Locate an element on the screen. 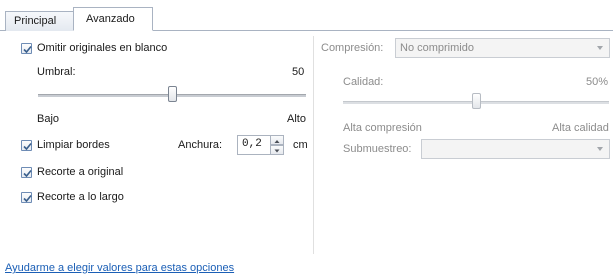 The image size is (613, 279). width-input: 0,2 is located at coordinates (254, 145).